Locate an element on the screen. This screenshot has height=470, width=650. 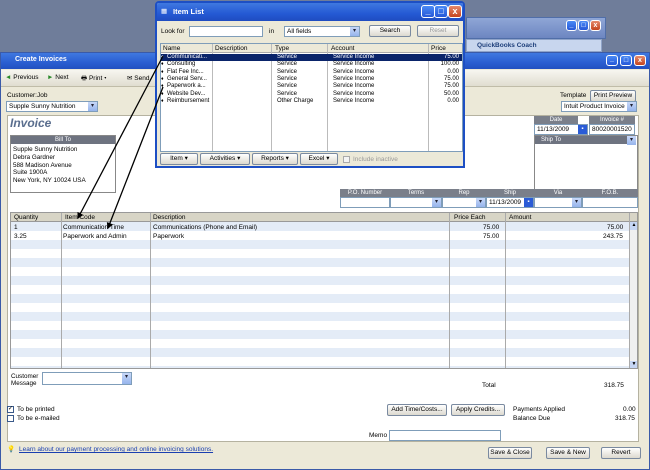
annotation-arrows is located at coordinates (120, 142).